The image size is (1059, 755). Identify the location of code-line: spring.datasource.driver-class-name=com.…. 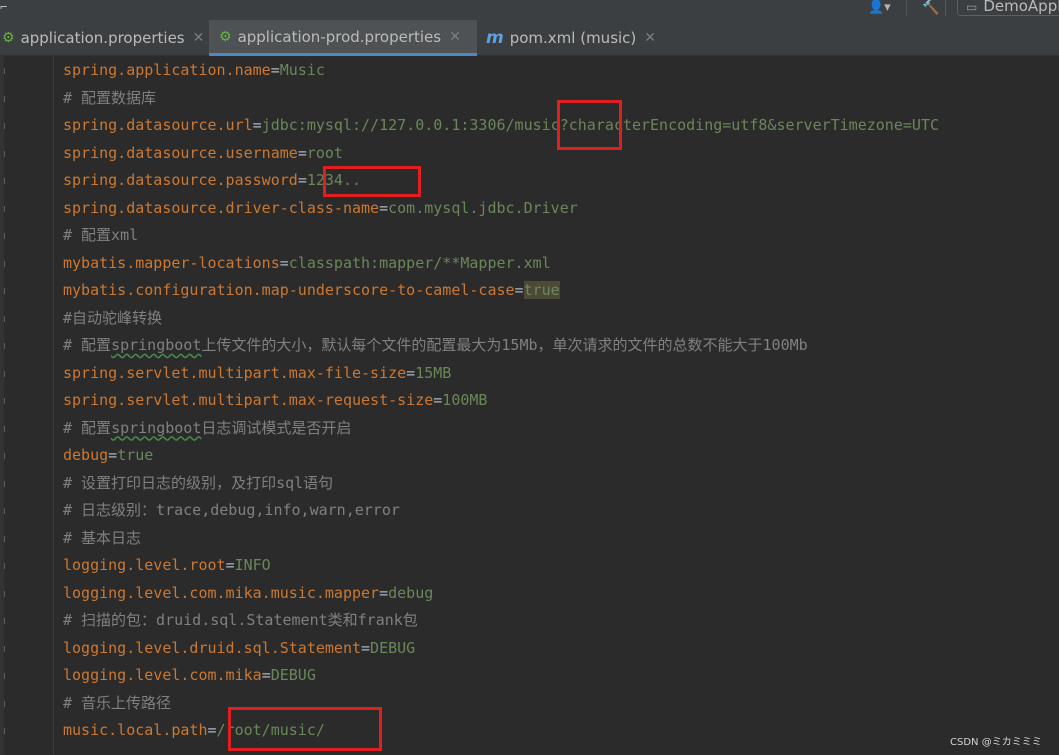
(320, 208).